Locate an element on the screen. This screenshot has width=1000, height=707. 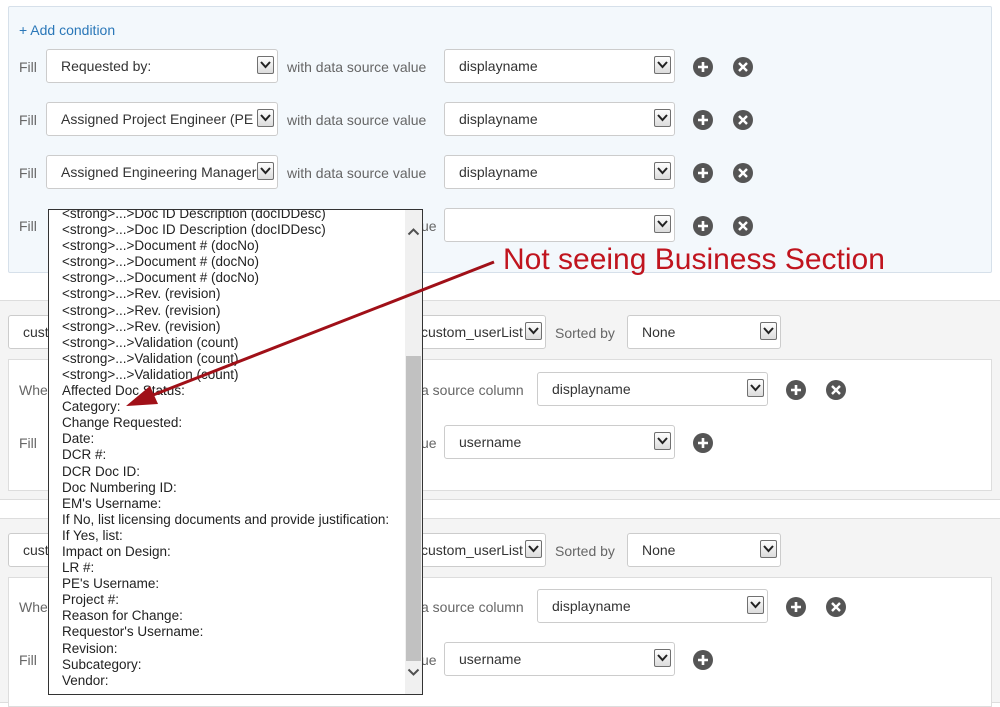
dropdown-option: Project #: is located at coordinates (234, 600).